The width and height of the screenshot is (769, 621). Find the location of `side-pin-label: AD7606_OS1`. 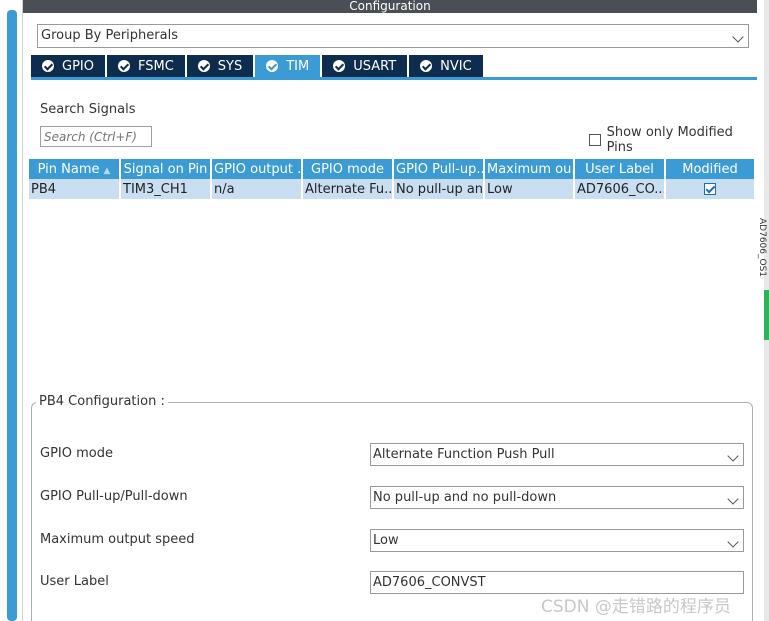

side-pin-label: AD7606_OS1 is located at coordinates (762, 248).